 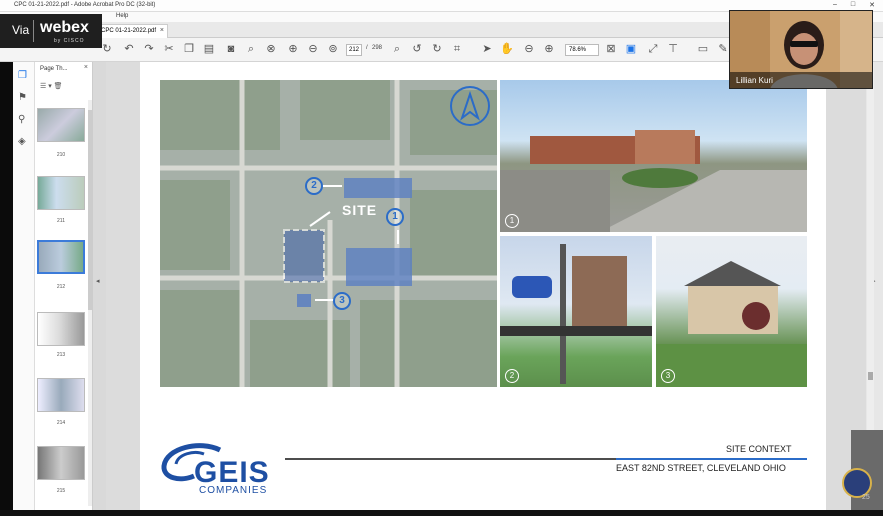 I want to click on zoom-out-icon: ⊖, so click(x=529, y=49).